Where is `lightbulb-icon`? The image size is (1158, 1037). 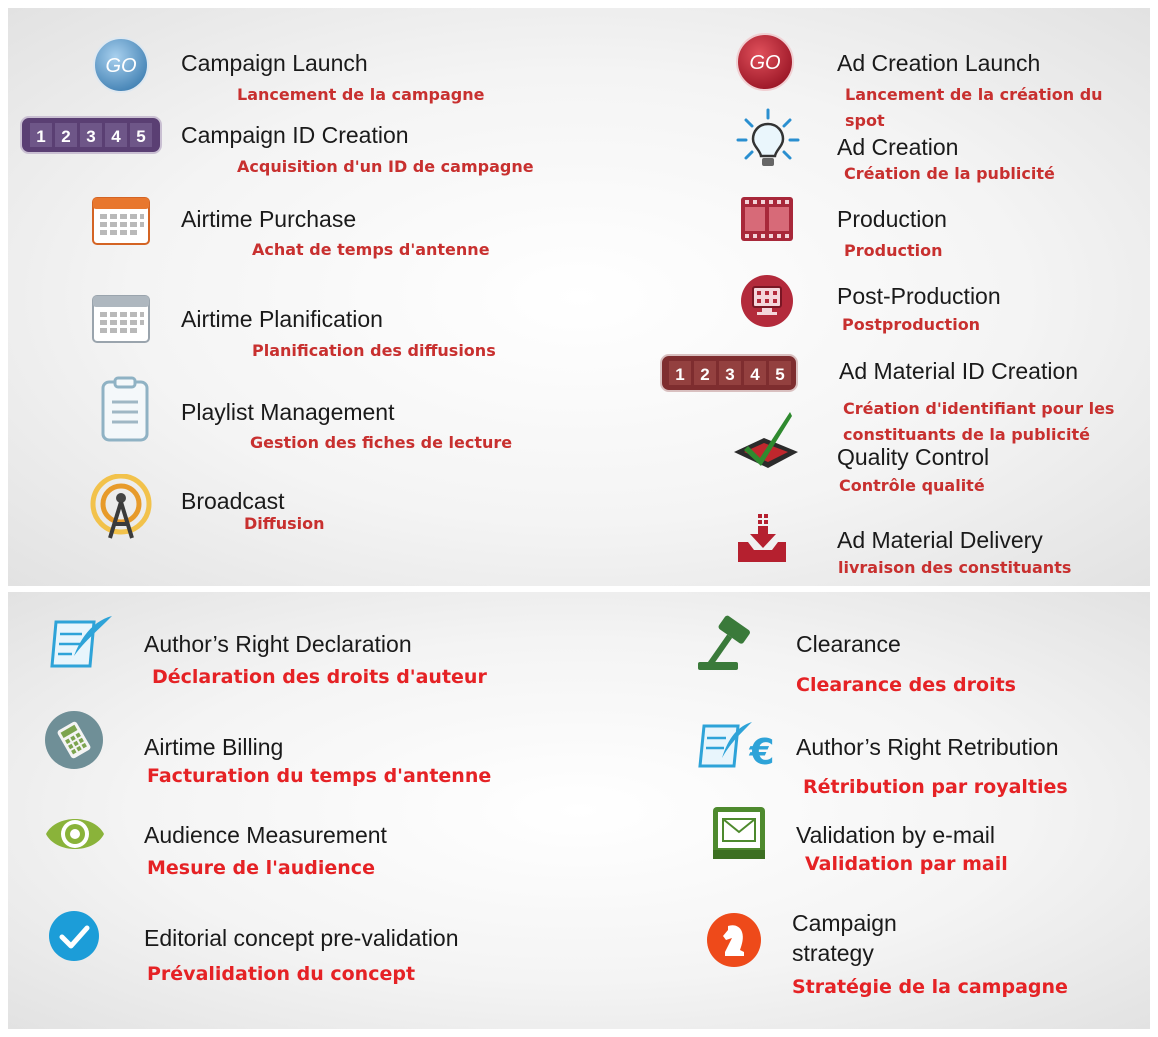
lightbulb-icon is located at coordinates (768, 137).